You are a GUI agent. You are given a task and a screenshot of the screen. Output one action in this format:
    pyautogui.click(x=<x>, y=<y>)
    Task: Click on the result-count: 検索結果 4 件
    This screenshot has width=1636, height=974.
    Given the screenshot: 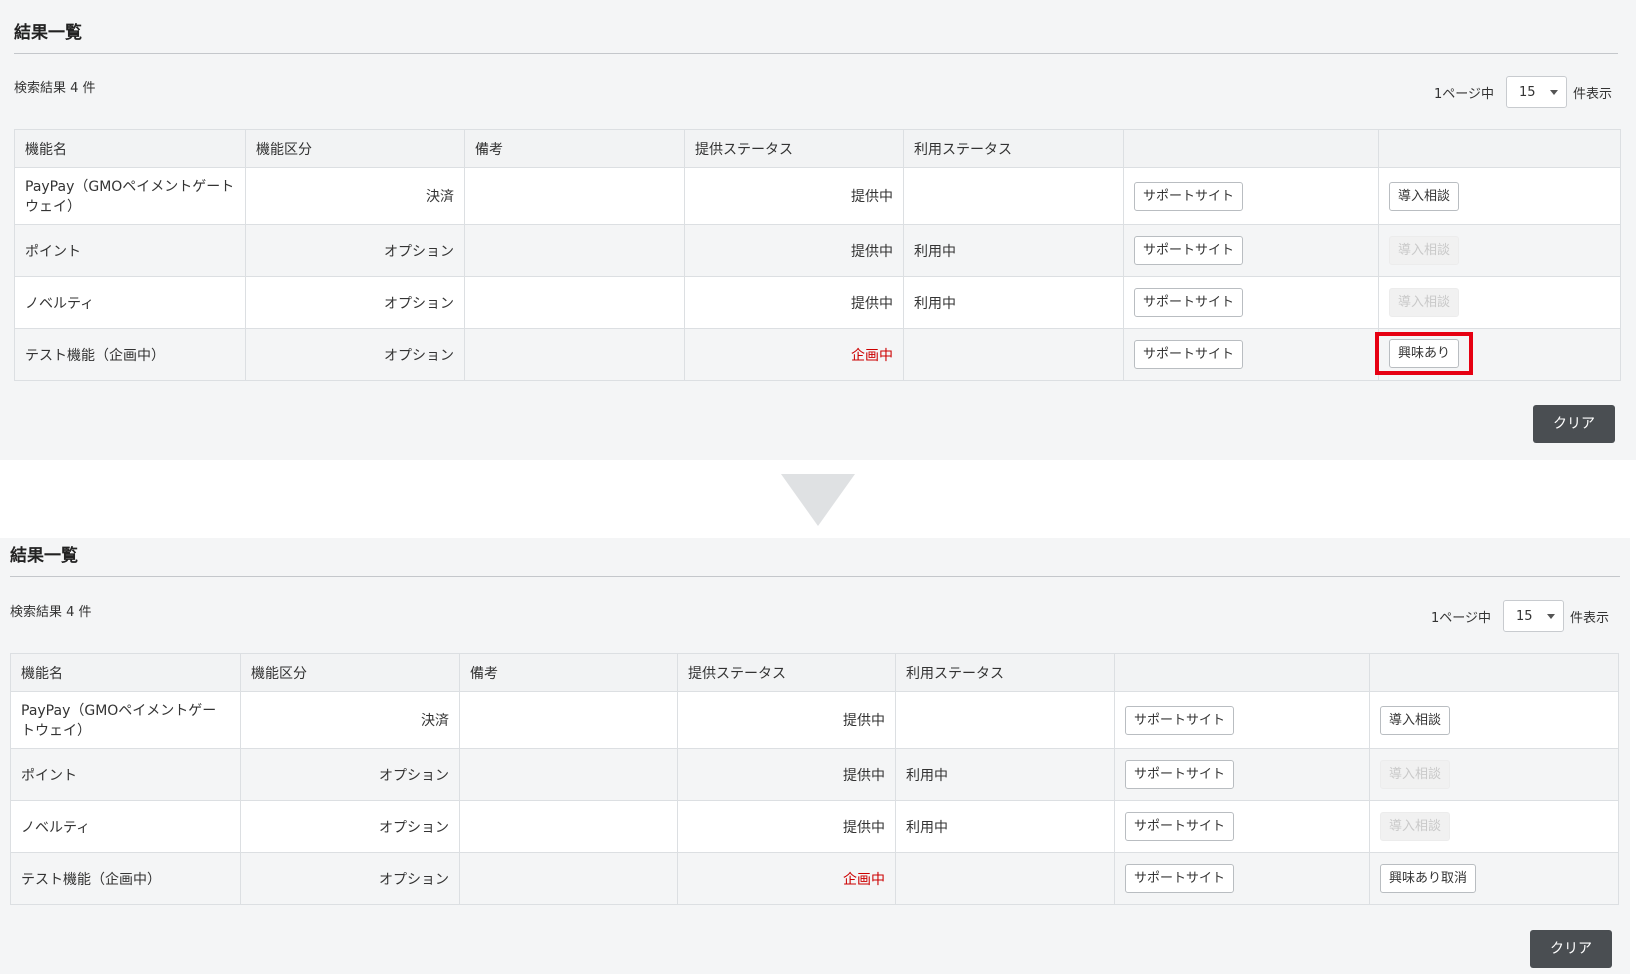 What is the action you would take?
    pyautogui.click(x=51, y=612)
    